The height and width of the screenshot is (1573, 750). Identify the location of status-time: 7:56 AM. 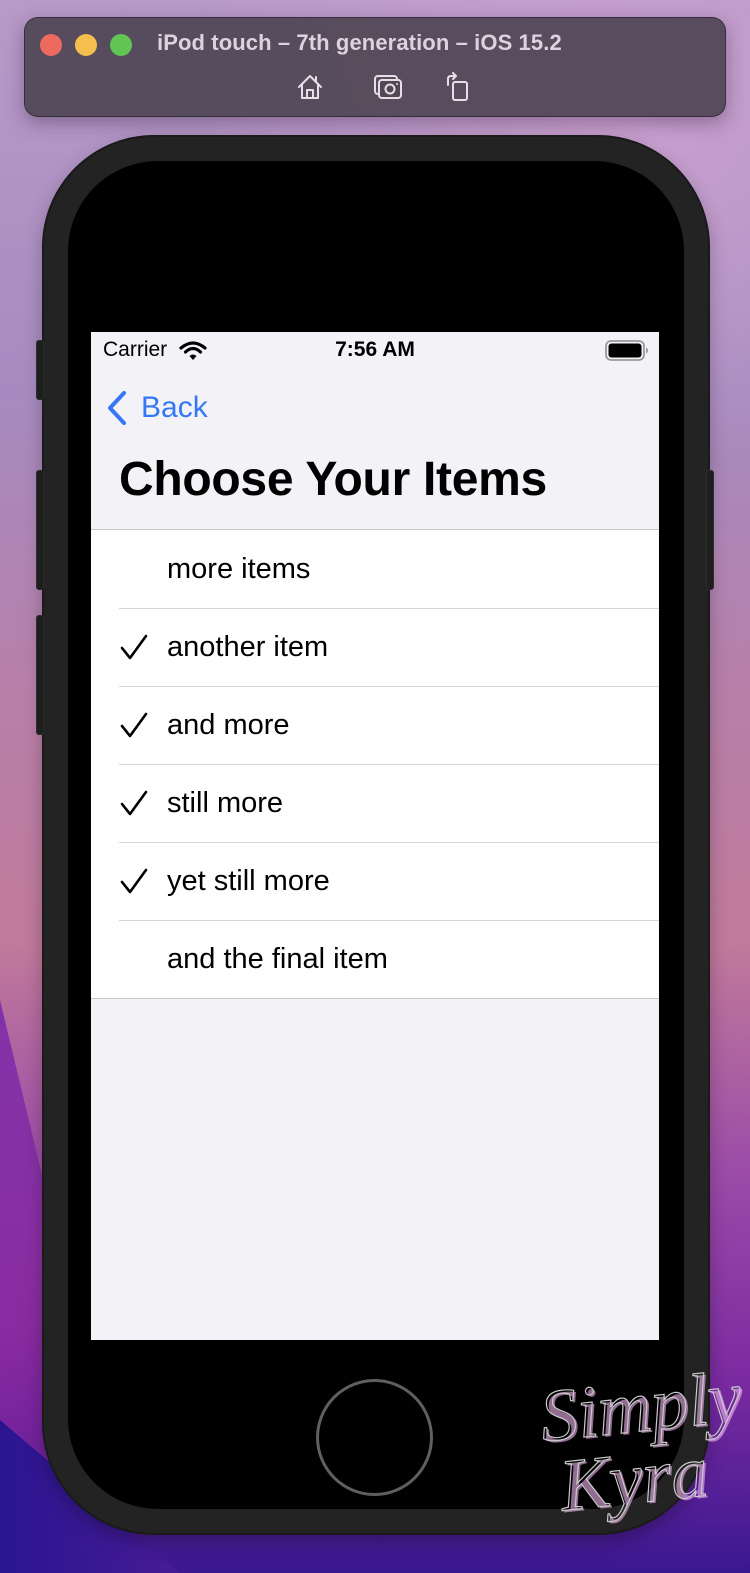
(375, 349).